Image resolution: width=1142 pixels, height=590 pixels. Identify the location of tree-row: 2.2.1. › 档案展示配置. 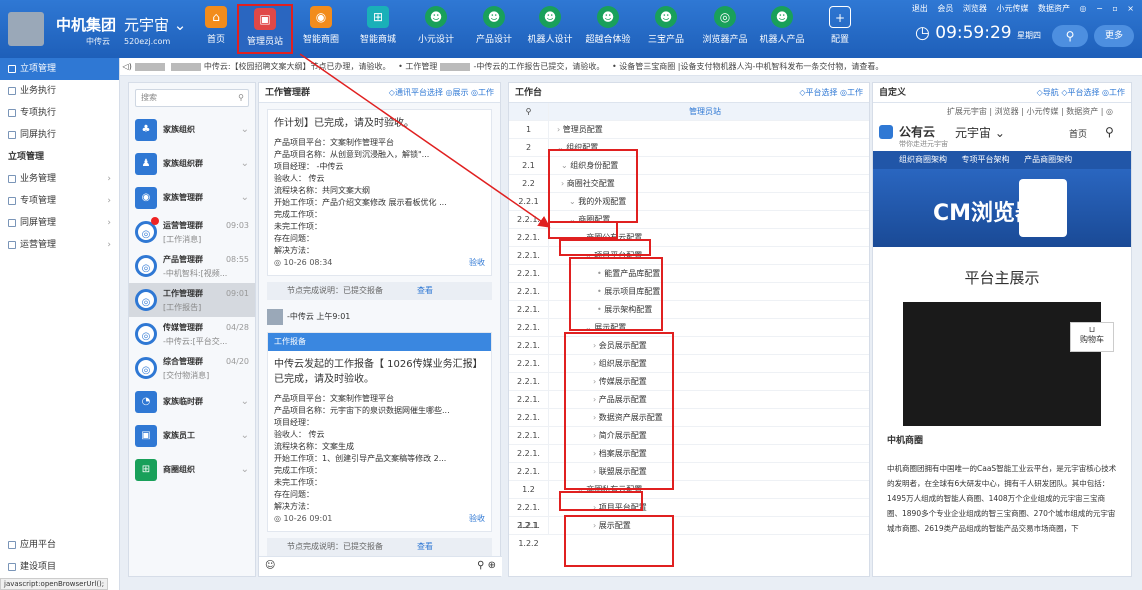
(689, 454).